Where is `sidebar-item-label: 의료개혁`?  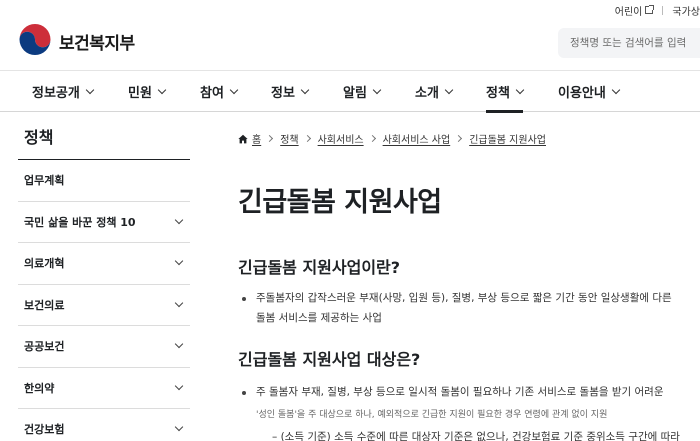 sidebar-item-label: 의료개혁 is located at coordinates (44, 264).